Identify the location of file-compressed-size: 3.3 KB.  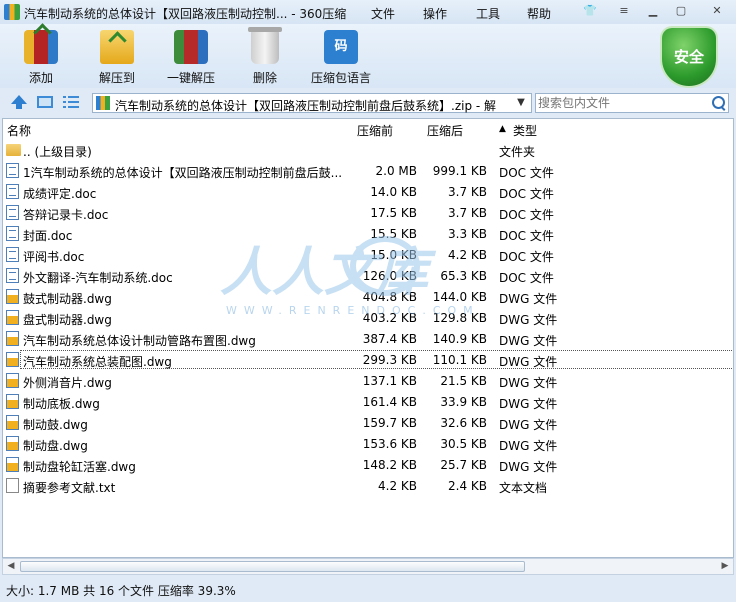
(467, 234).